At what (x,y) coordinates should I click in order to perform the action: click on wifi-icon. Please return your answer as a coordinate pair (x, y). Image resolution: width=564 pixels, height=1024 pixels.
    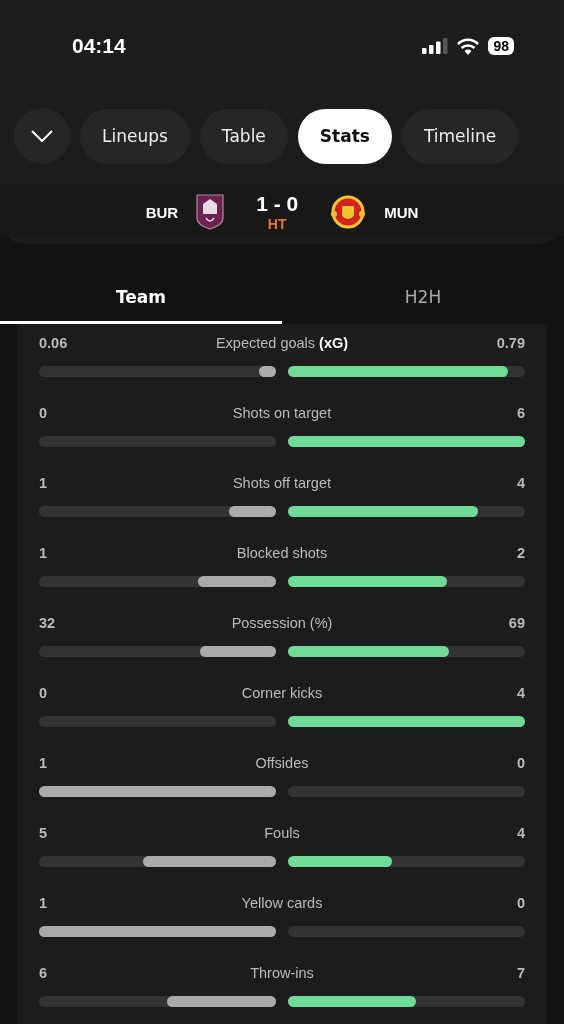
    Looking at the image, I should click on (468, 46).